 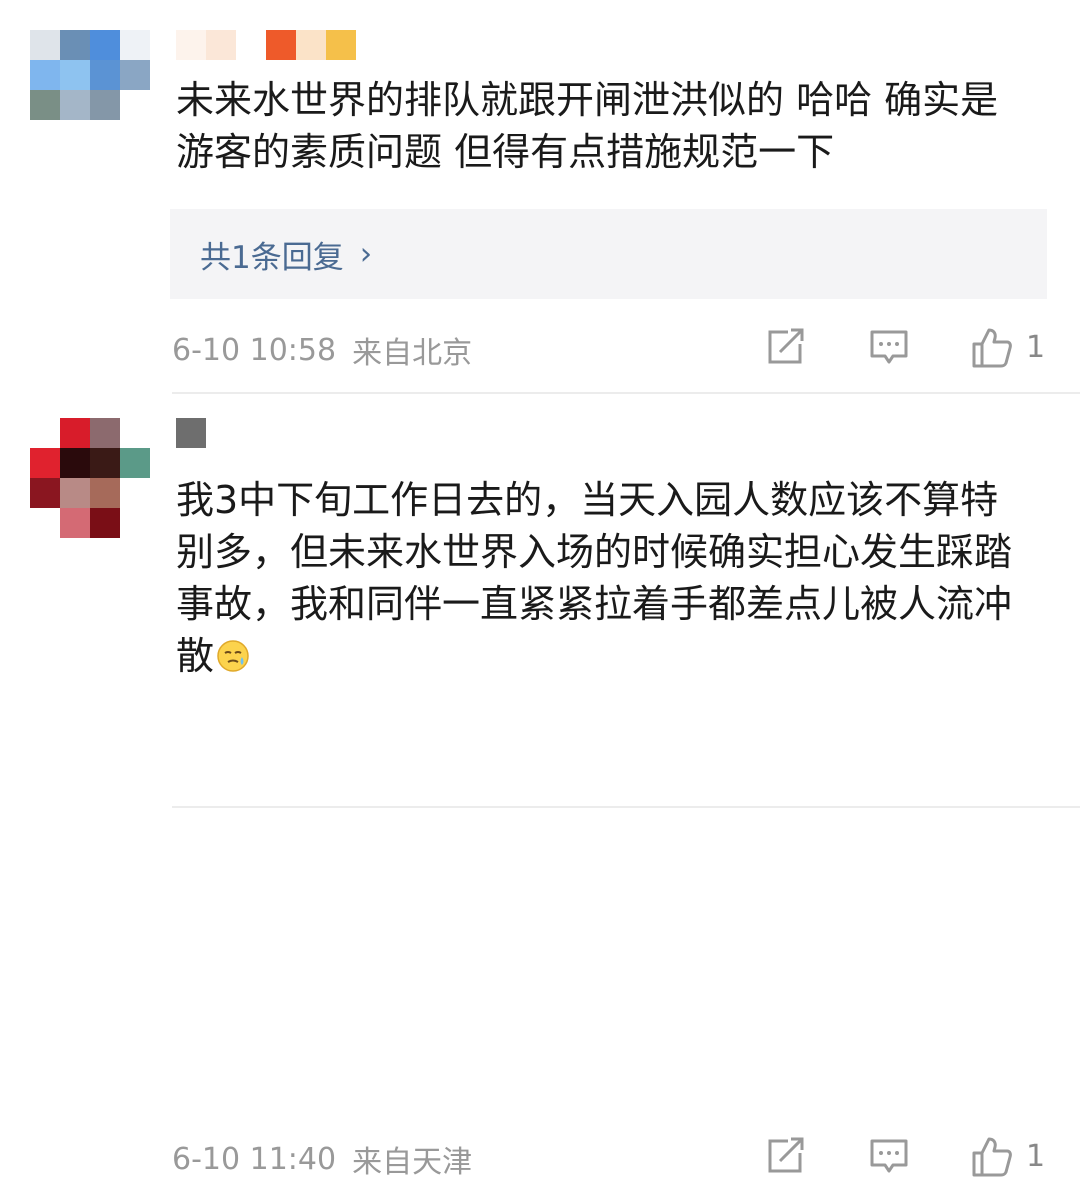 I want to click on comment-meta: 6-10 11:40 来自天津, so click(x=322, y=1159).